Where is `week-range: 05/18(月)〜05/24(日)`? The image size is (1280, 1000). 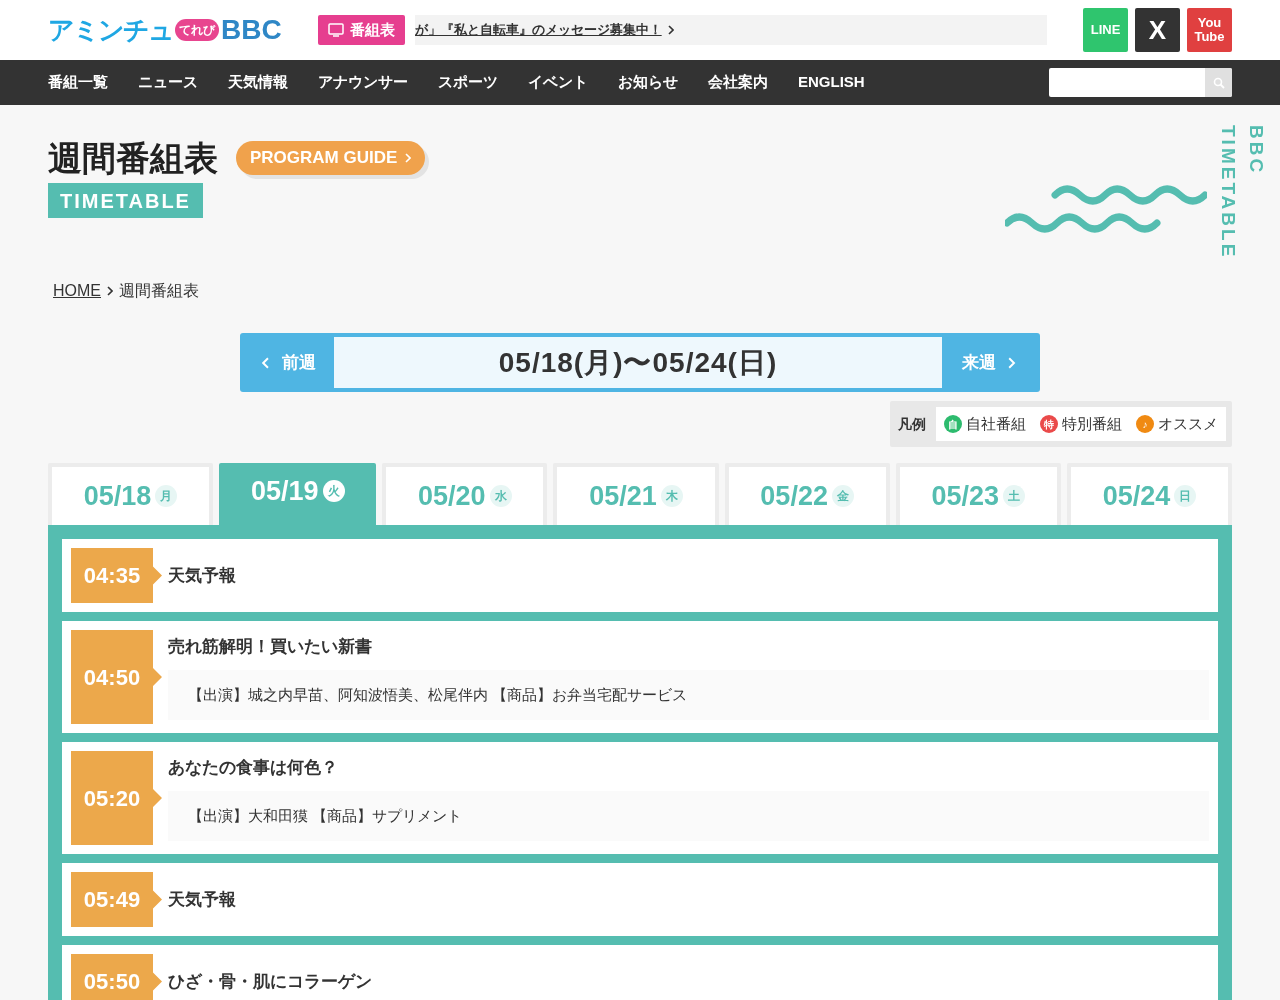 week-range: 05/18(月)〜05/24(日) is located at coordinates (638, 362).